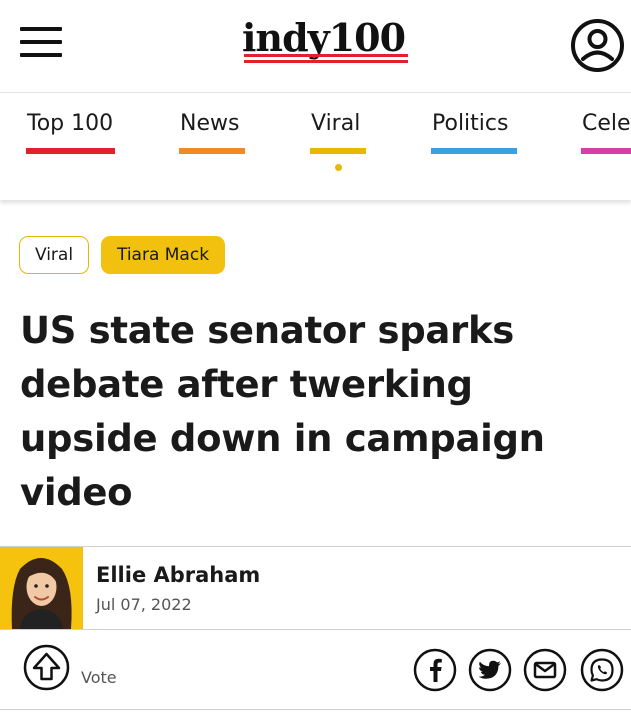 Image resolution: width=631 pixels, height=720 pixels. Describe the element at coordinates (597, 45) in the screenshot. I see `account-icon` at that location.